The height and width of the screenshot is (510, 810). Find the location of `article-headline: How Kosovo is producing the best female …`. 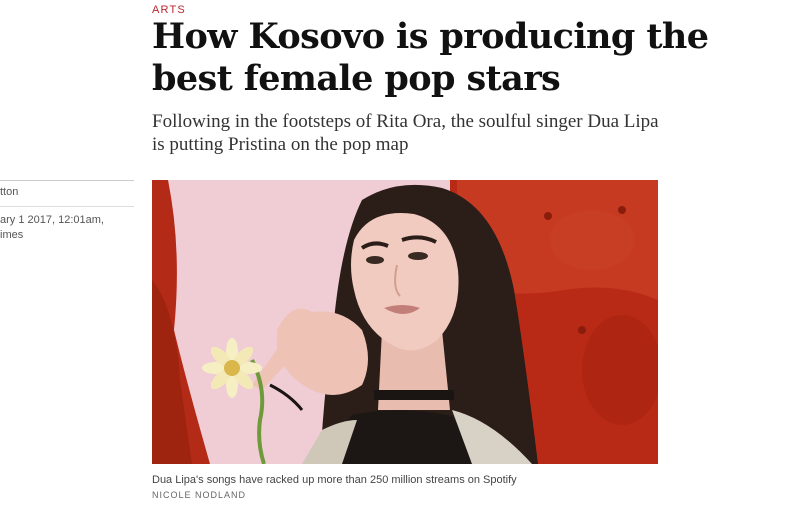

article-headline: How Kosovo is producing the best female … is located at coordinates (430, 57).